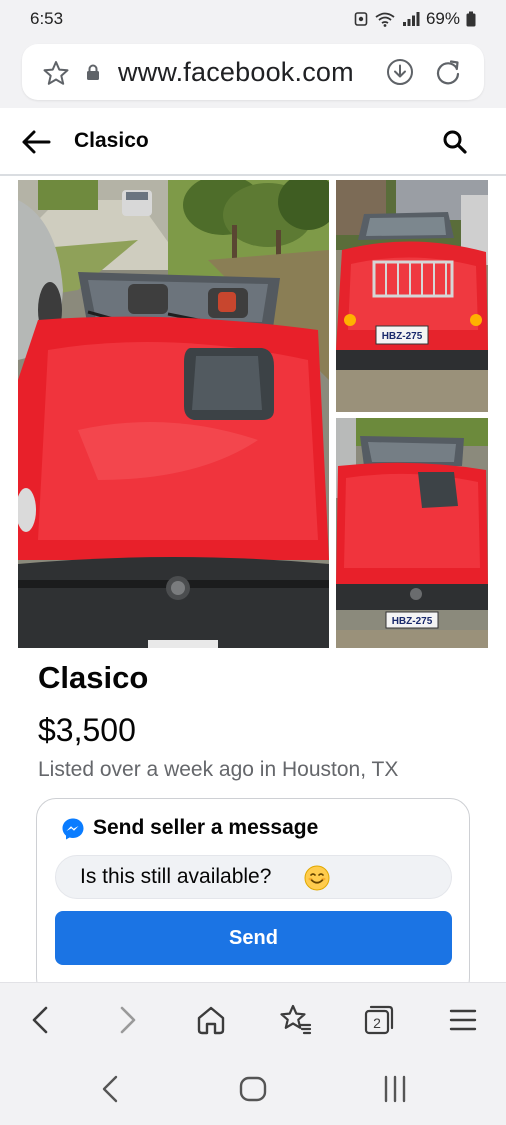 This screenshot has width=506, height=1125. What do you see at coordinates (402, 336) in the screenshot?
I see `rear-photo-plate-text: HBZ-275` at bounding box center [402, 336].